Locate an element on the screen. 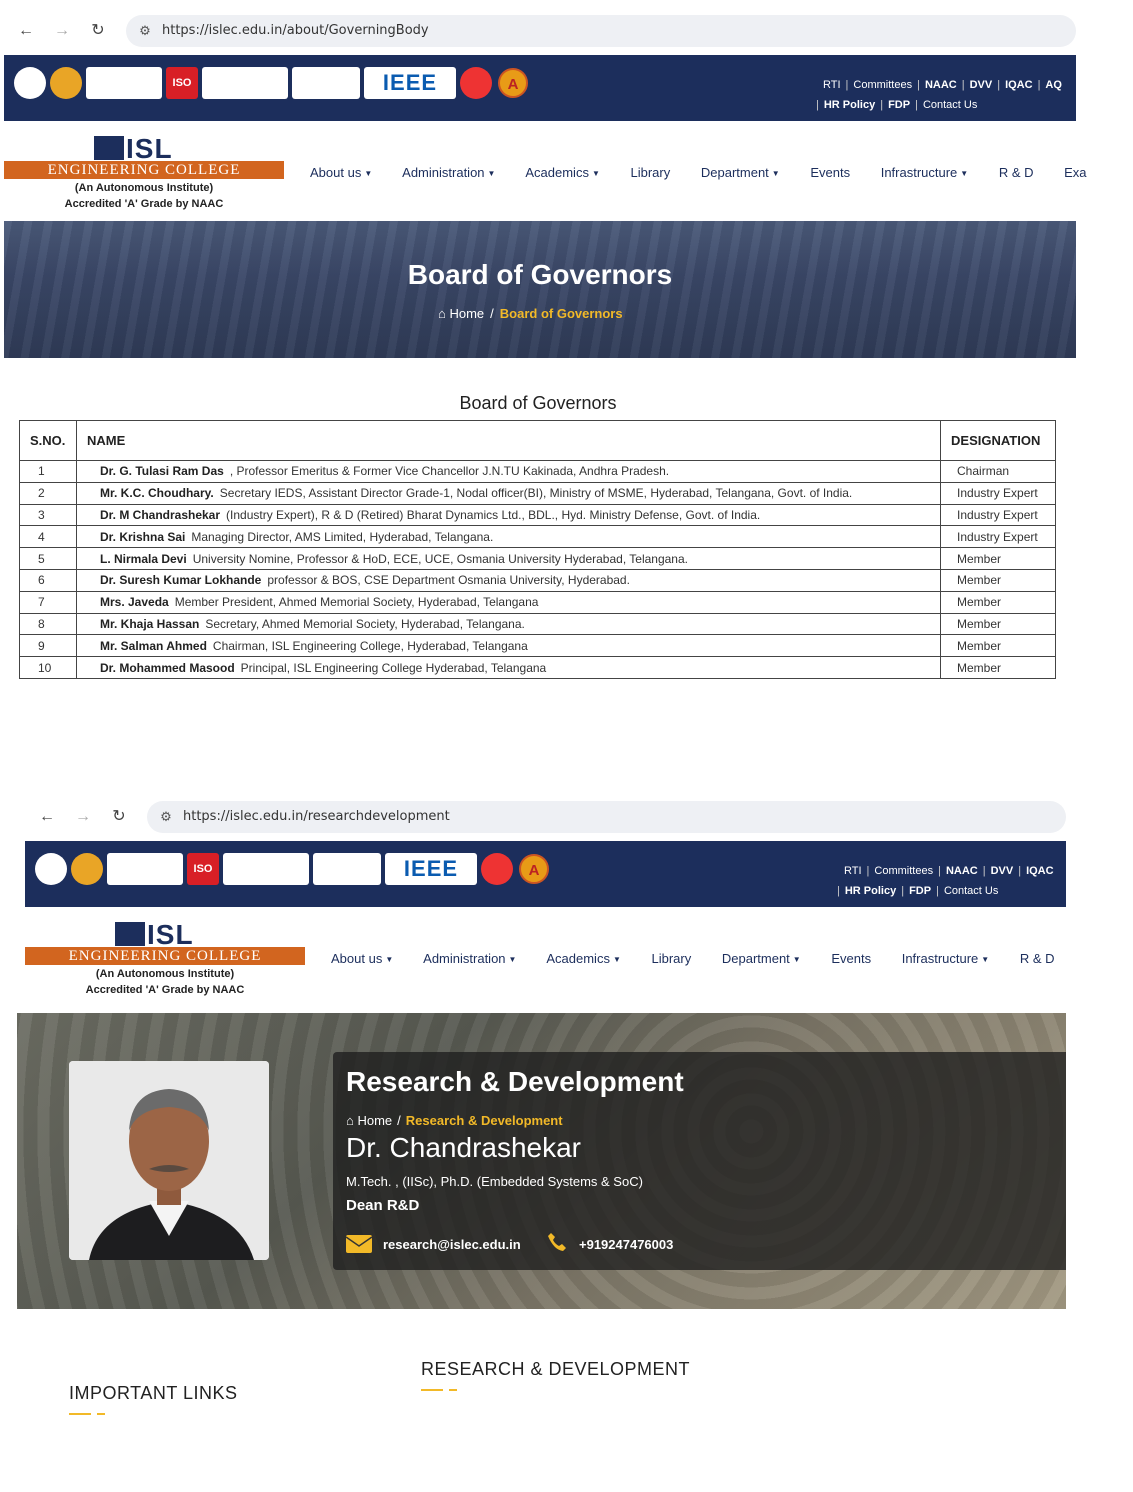 Image resolution: width=1133 pixels, height=1492 pixels. cell-sno: 4 is located at coordinates (48, 537).